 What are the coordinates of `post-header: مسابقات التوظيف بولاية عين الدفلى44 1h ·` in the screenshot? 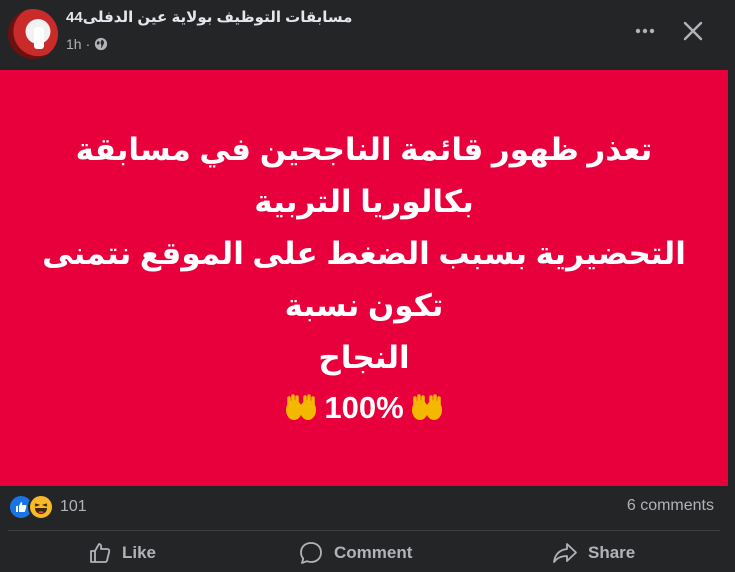 It's located at (367, 35).